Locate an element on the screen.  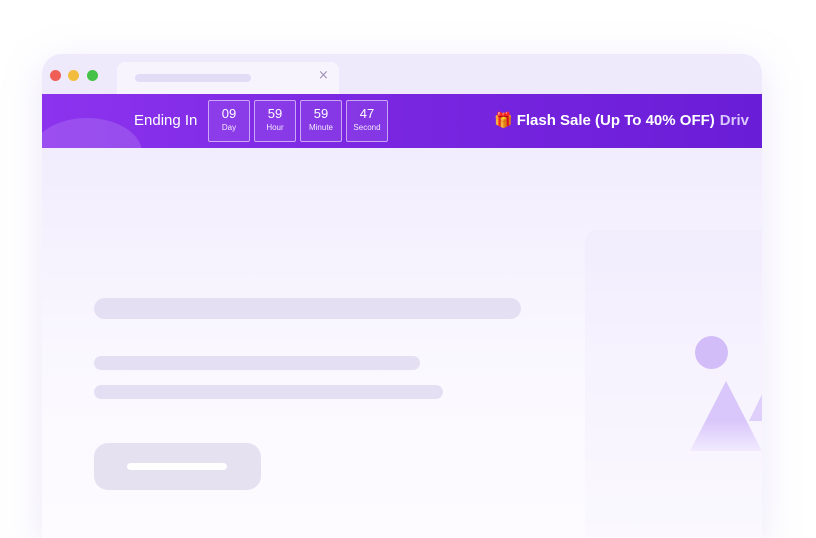
skeleton-button is located at coordinates (177, 466).